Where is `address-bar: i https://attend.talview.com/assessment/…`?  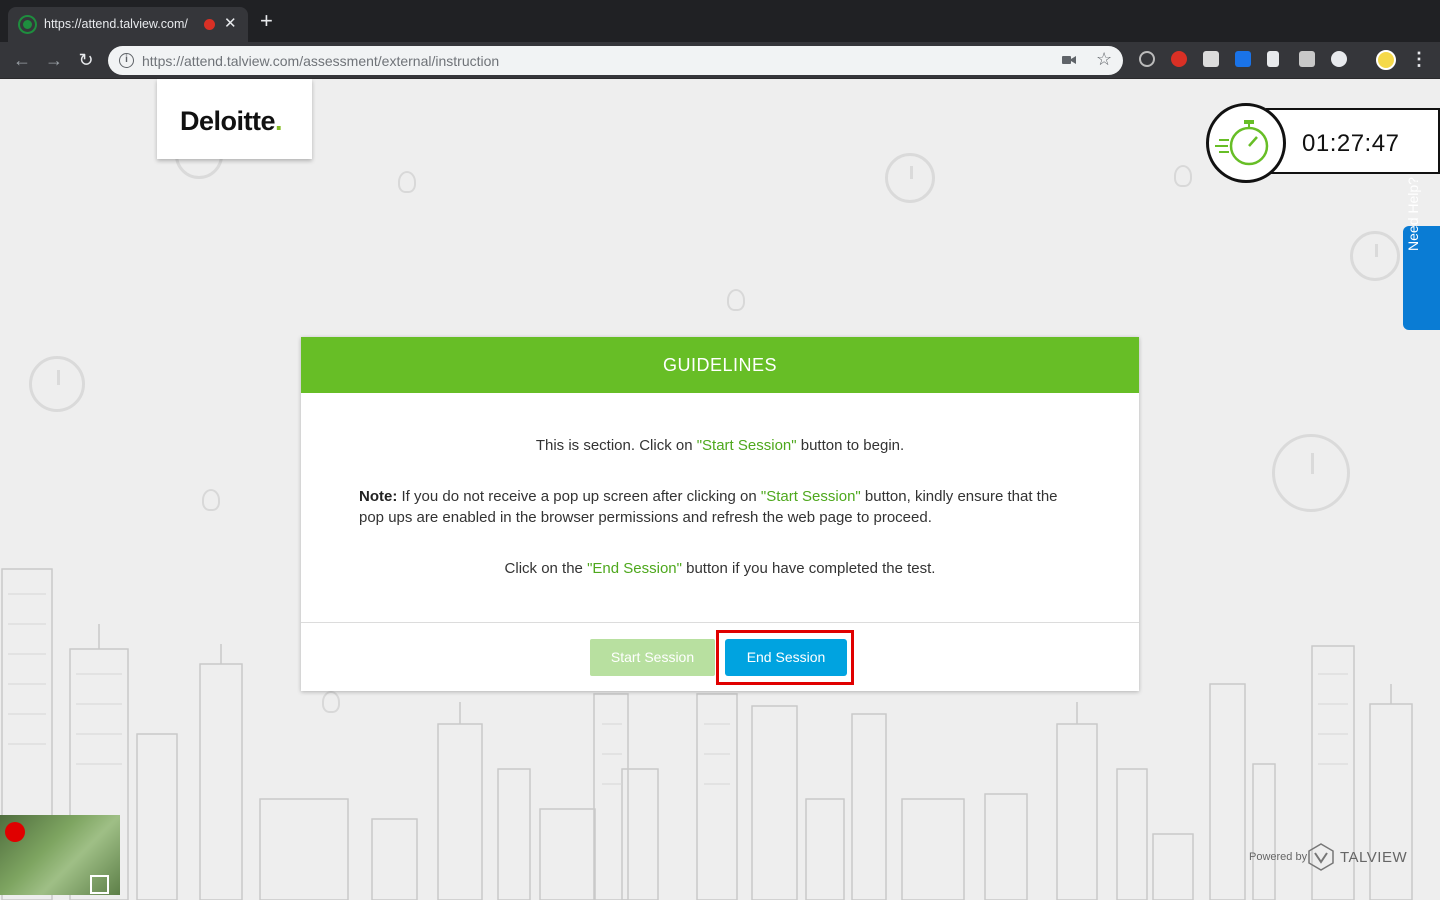
address-bar: i https://attend.talview.com/assessment/… is located at coordinates (615, 60).